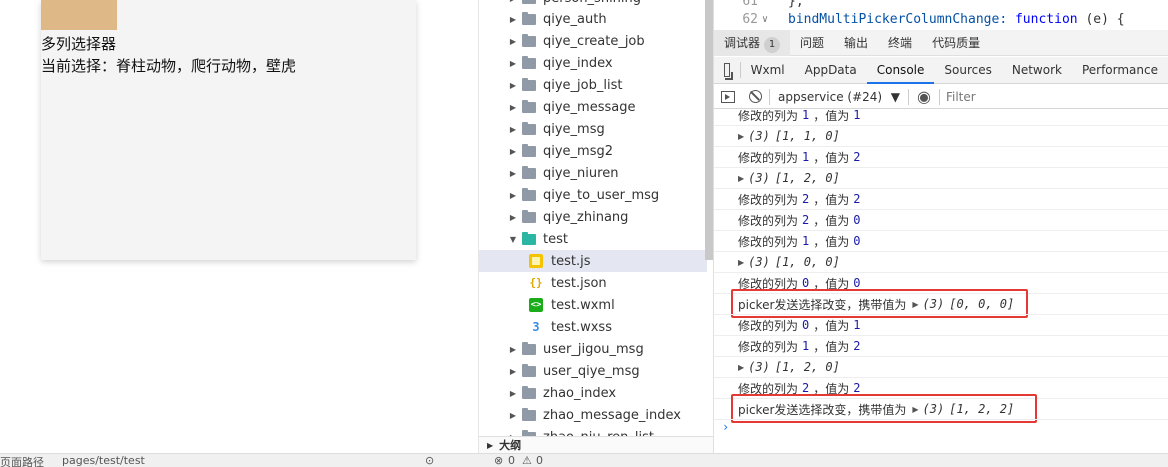 Image resolution: width=1168 pixels, height=467 pixels. What do you see at coordinates (527, 460) in the screenshot?
I see `warnings-icon: ⚠` at bounding box center [527, 460].